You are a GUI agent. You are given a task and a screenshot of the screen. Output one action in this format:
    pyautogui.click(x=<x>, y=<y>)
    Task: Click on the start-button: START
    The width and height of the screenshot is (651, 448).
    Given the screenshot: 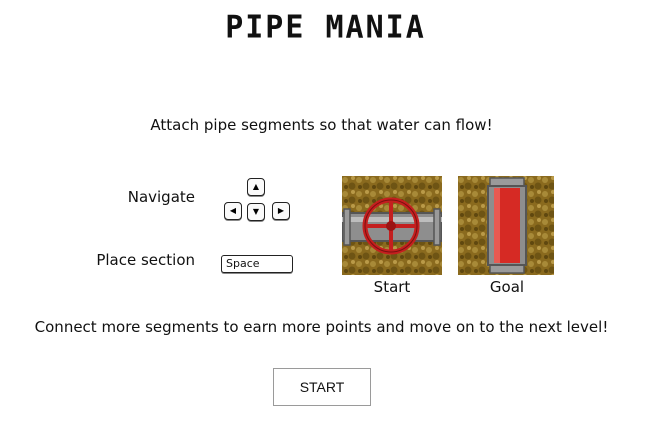 What is the action you would take?
    pyautogui.click(x=322, y=387)
    